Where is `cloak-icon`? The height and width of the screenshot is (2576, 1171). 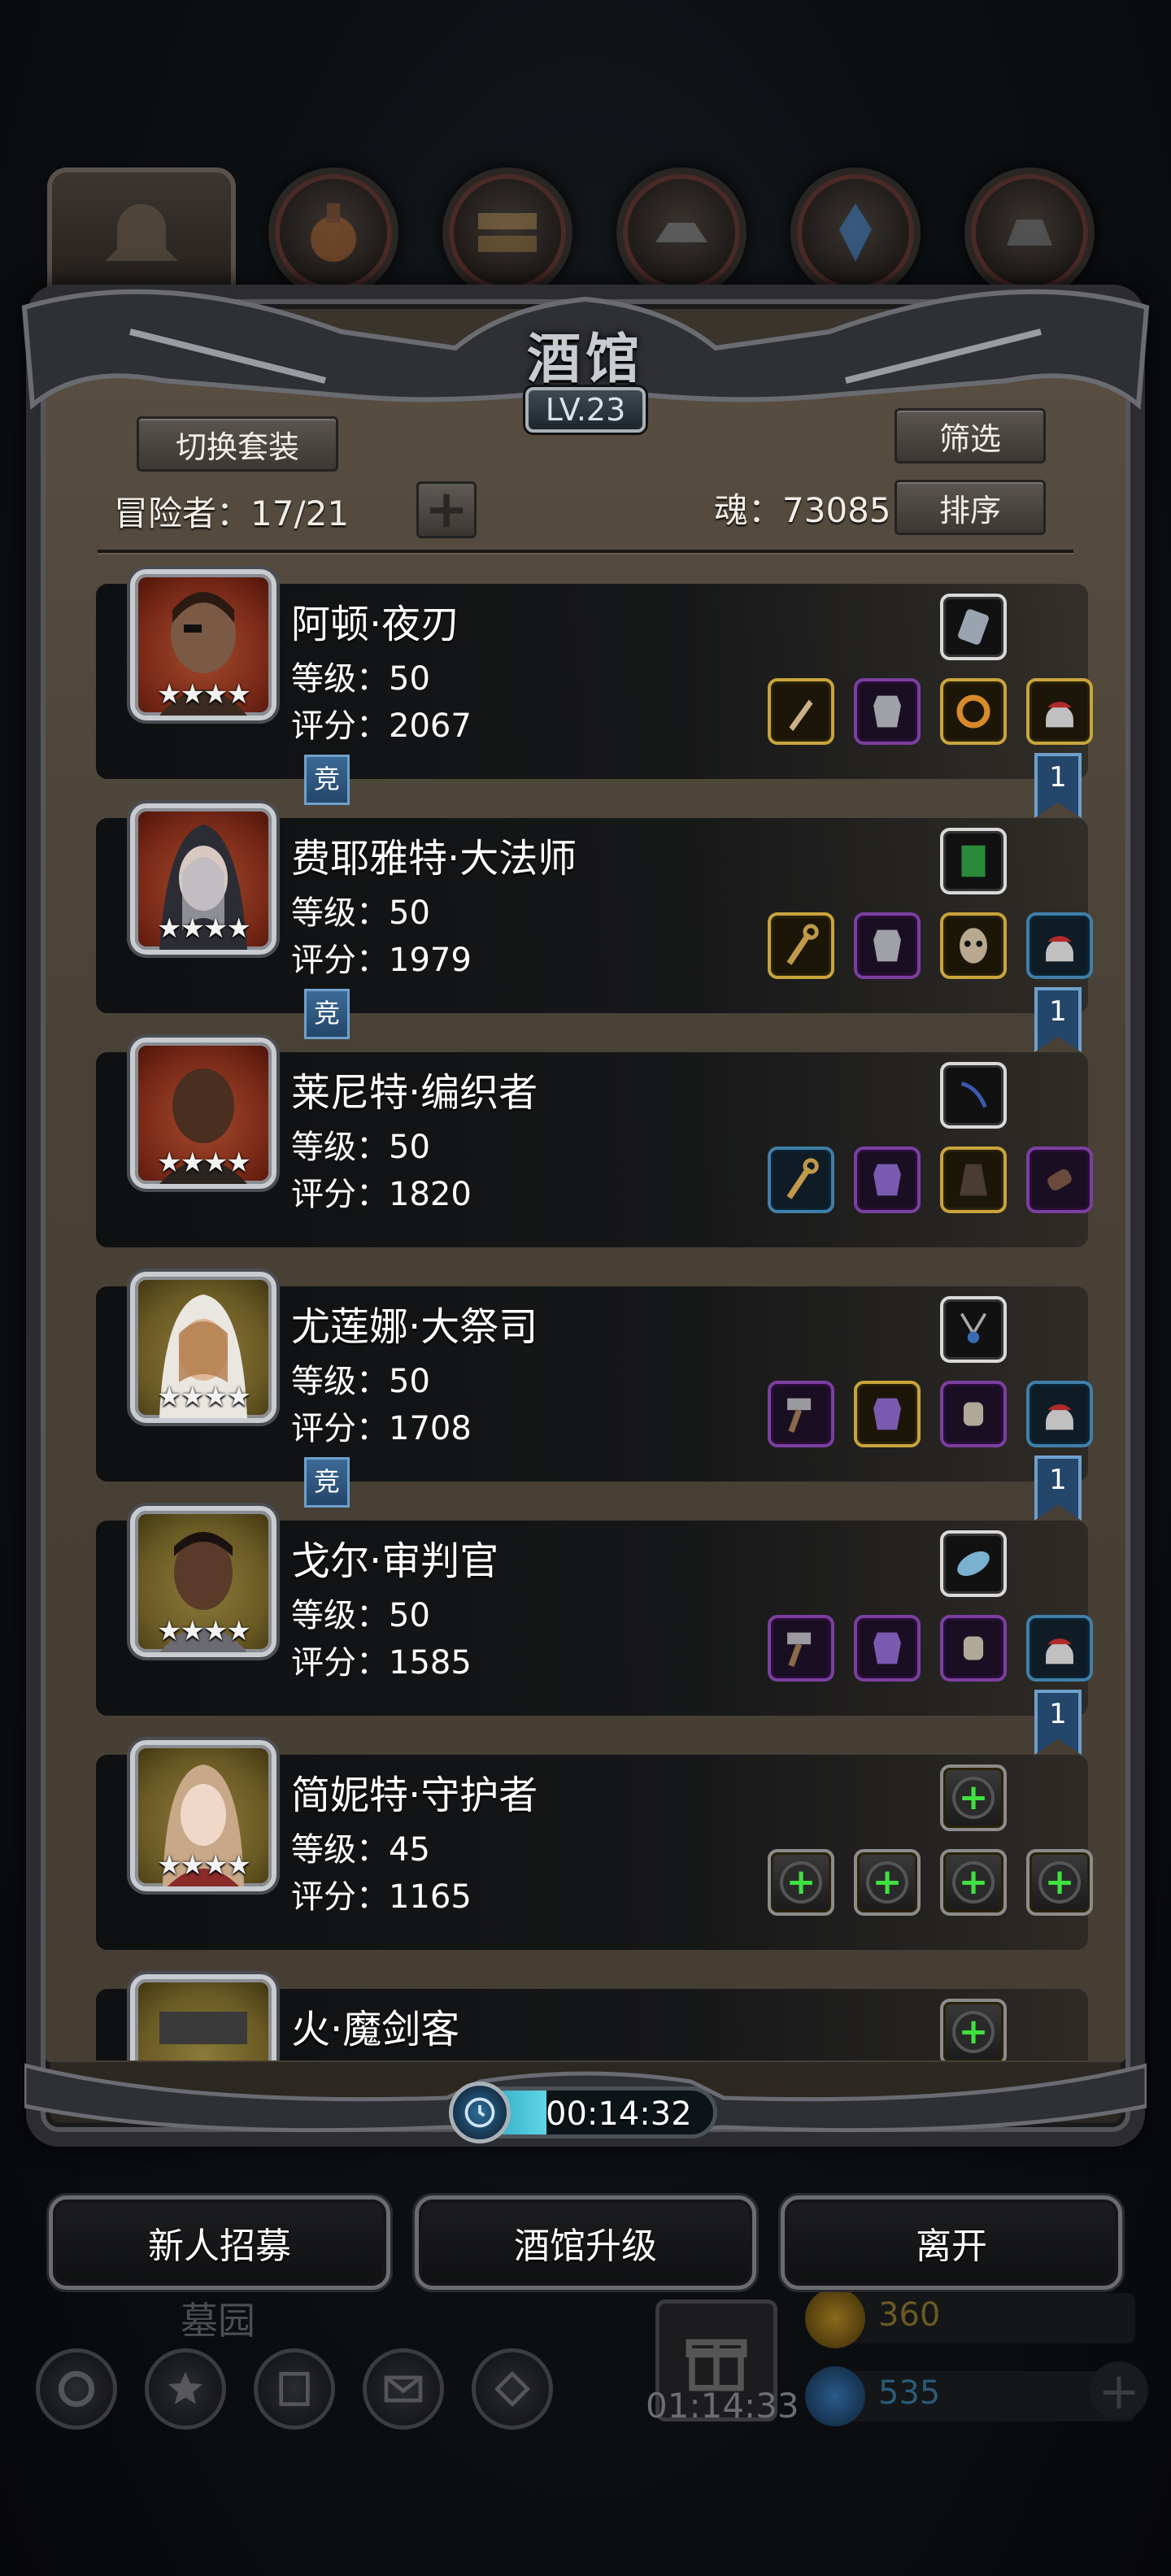 cloak-icon is located at coordinates (974, 1180).